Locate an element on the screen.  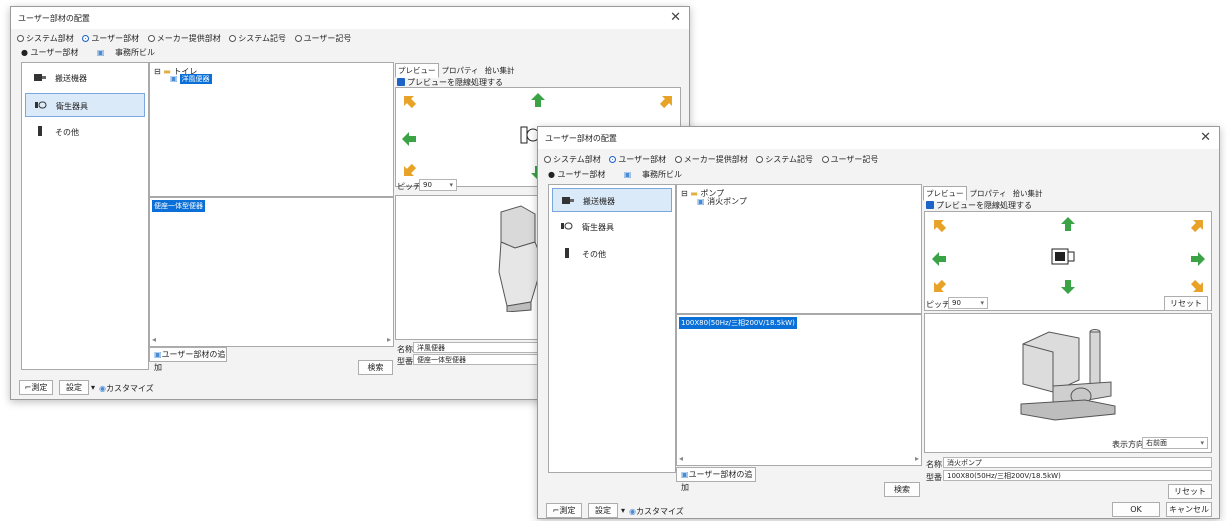
front-radio-system-symbol: システム記号 is located at coordinates (784, 159).